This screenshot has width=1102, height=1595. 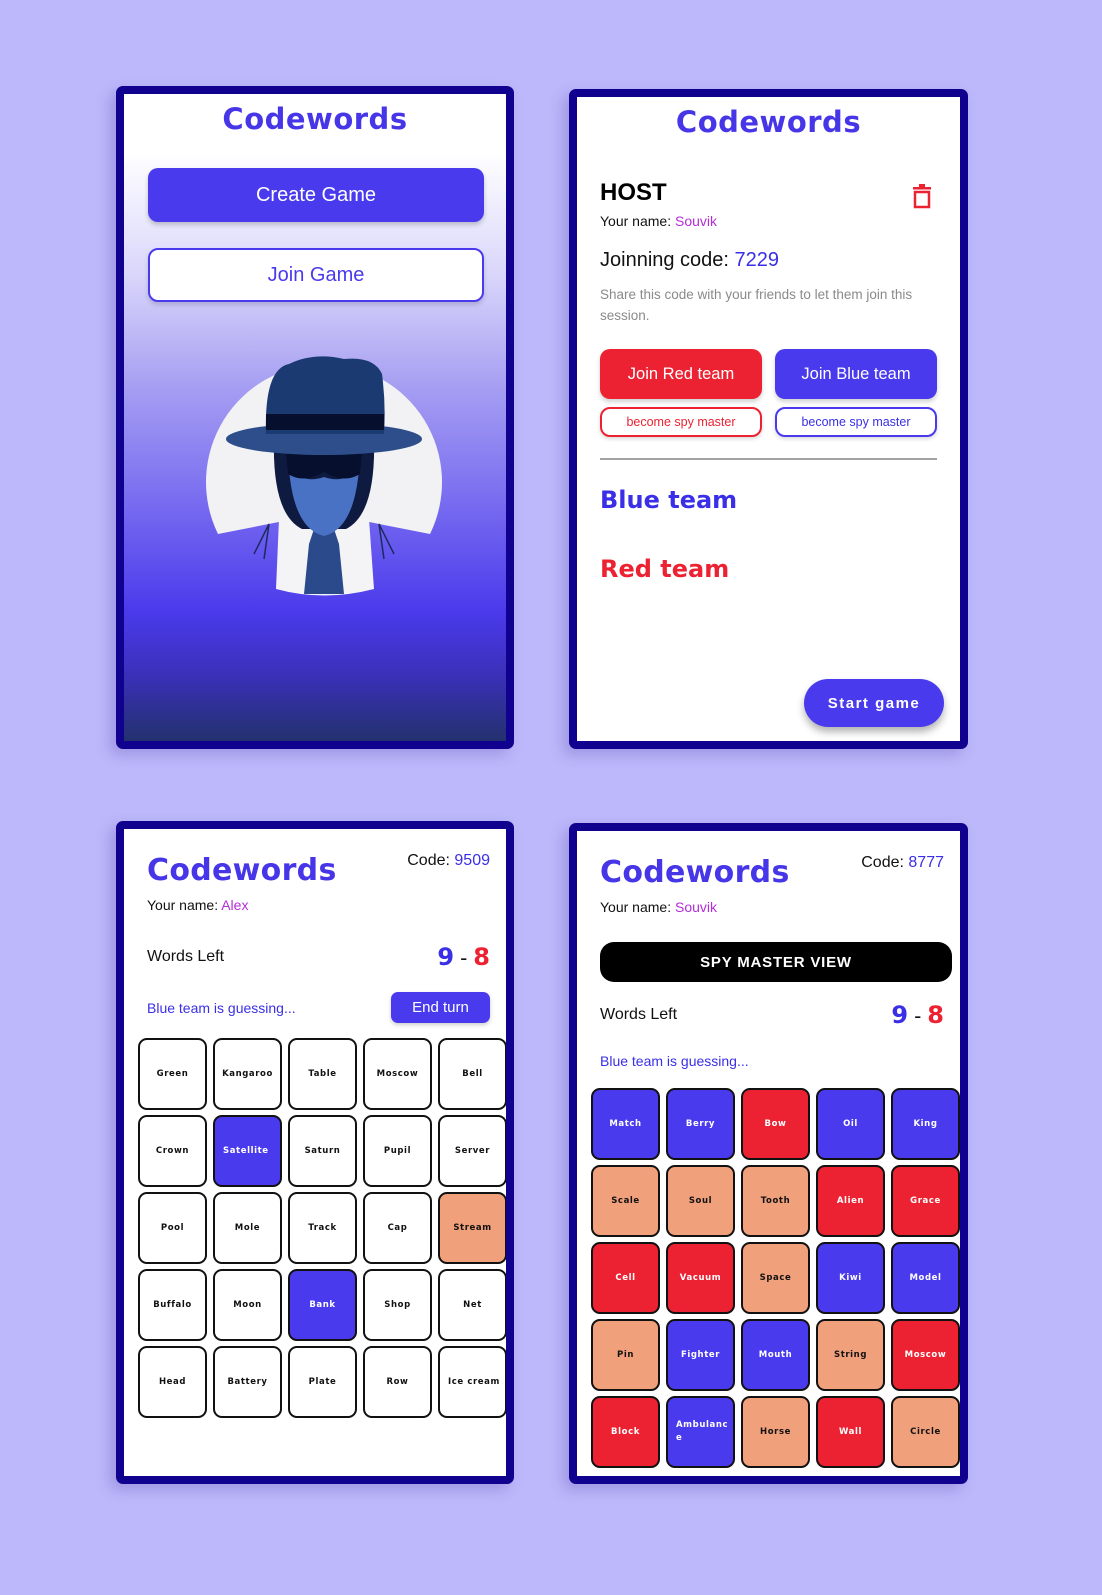 I want to click on words-left-row: Words Left 9-8, so click(x=318, y=957).